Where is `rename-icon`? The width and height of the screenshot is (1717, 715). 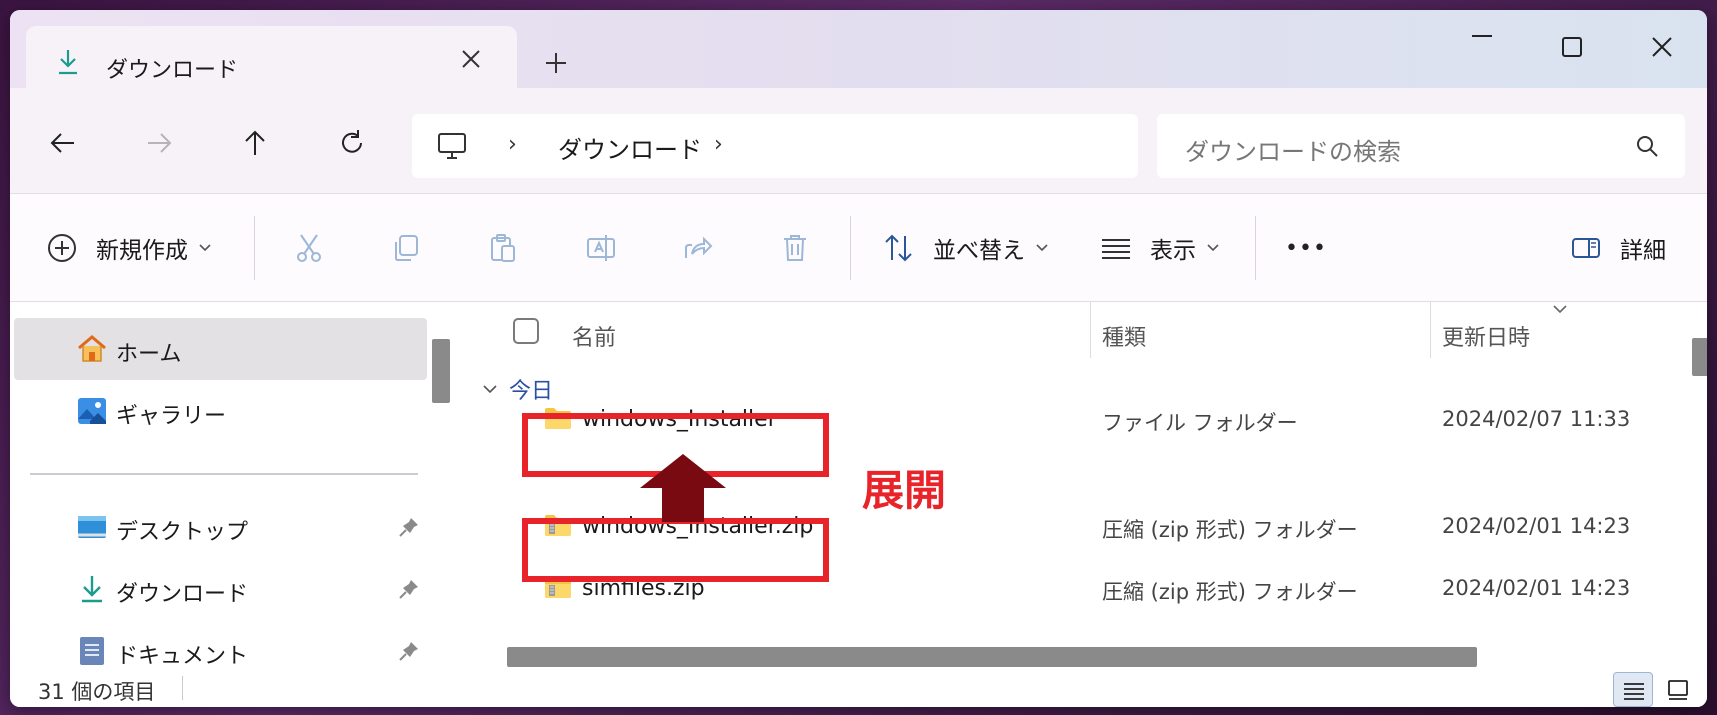
rename-icon is located at coordinates (601, 248).